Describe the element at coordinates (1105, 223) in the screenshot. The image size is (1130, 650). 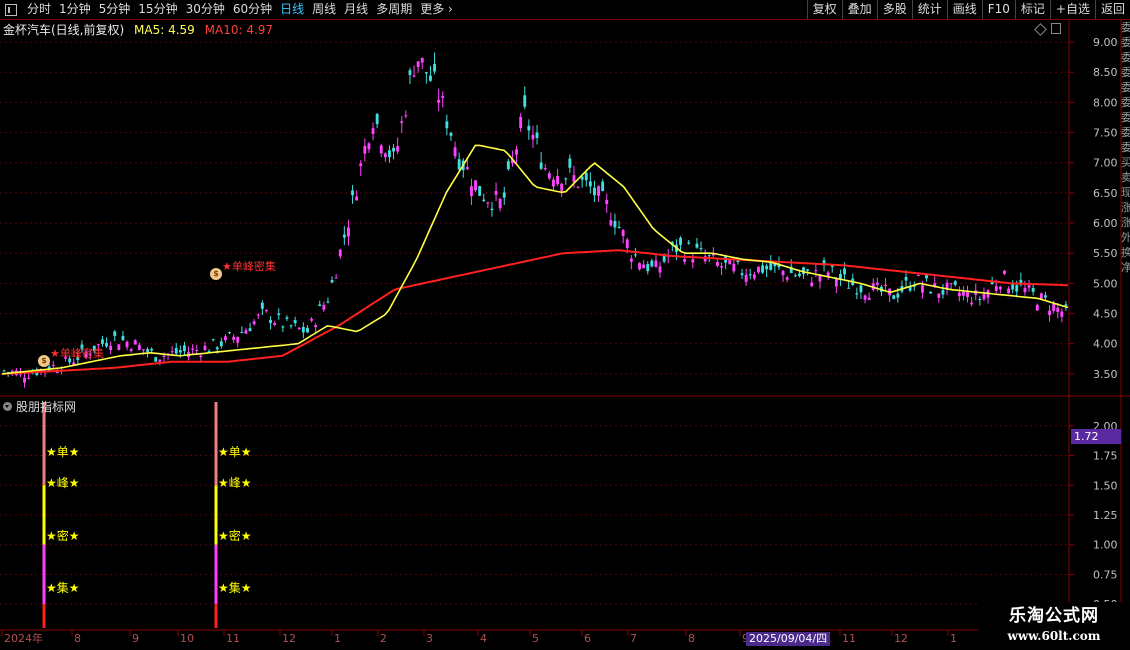
I see `price-tick-label: 6.00` at that location.